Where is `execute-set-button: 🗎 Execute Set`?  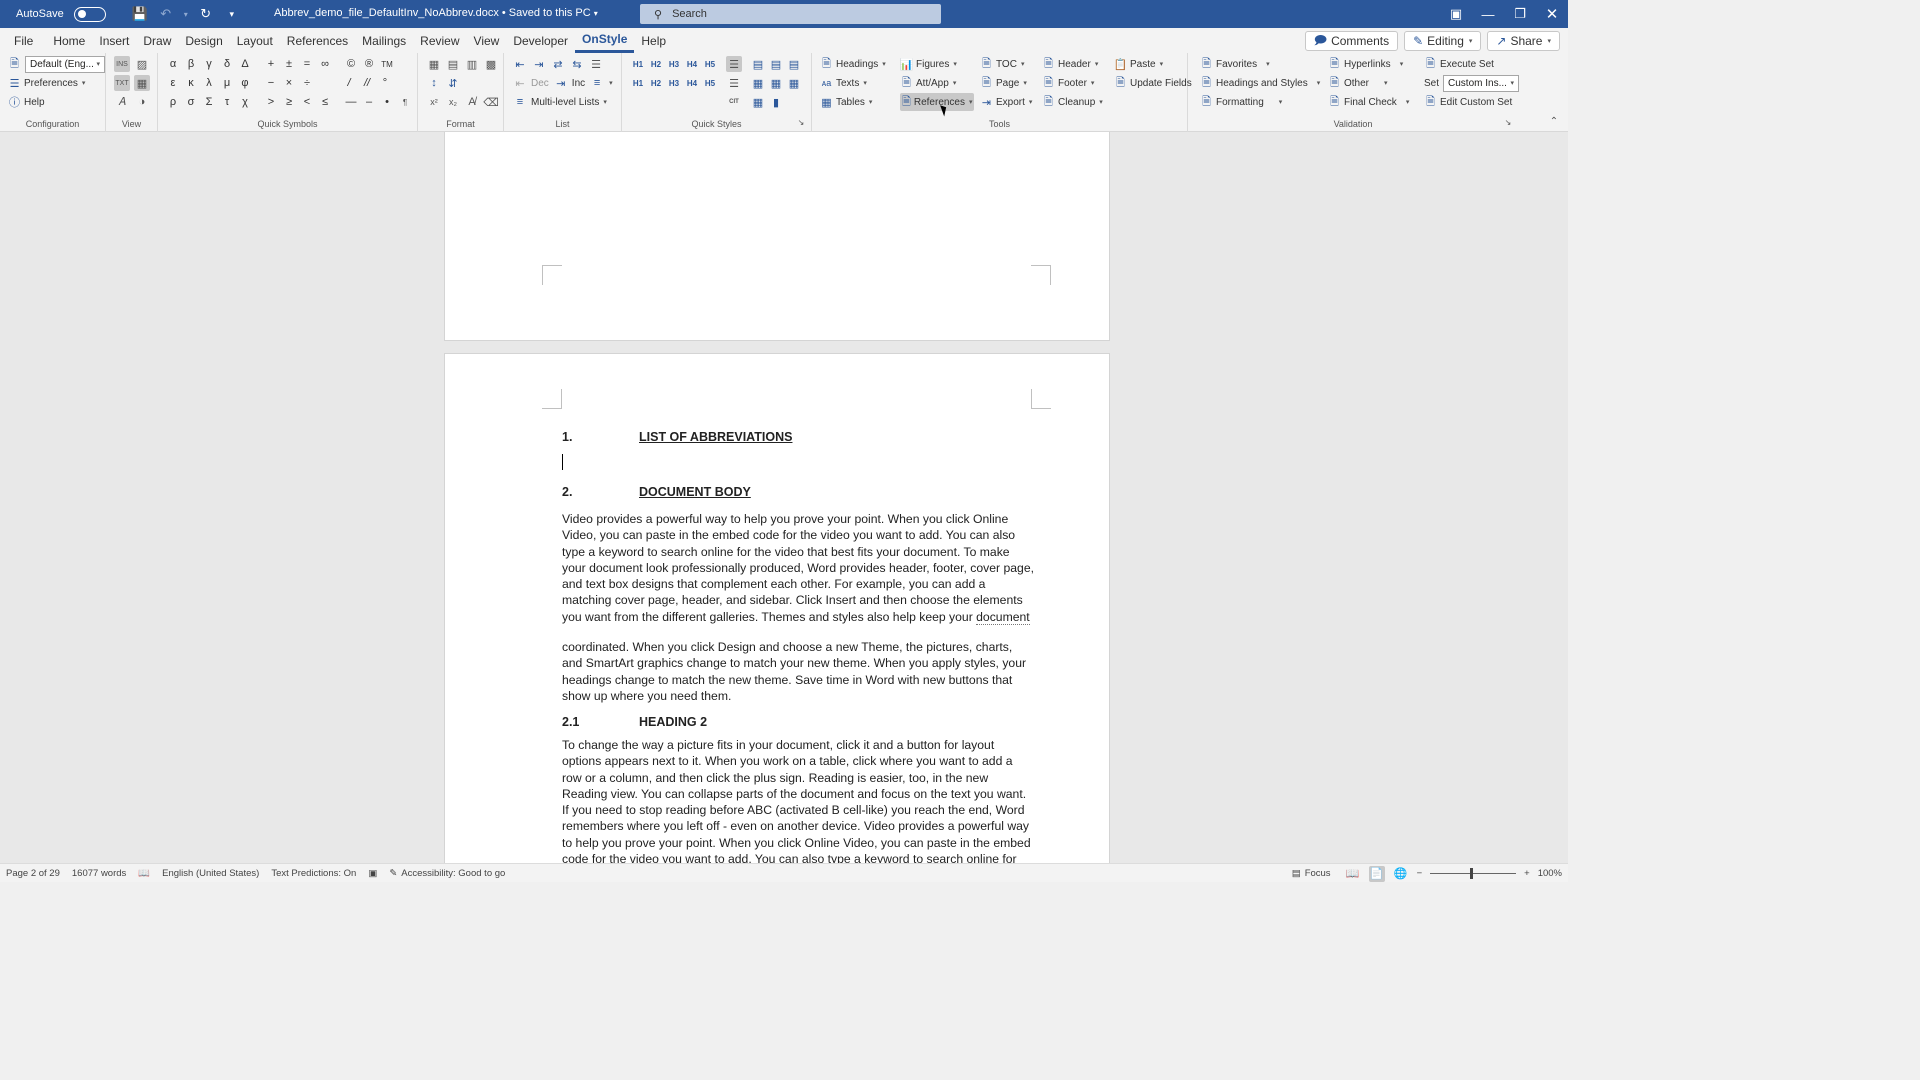
execute-set-button: 🗎 Execute Set is located at coordinates (1459, 64).